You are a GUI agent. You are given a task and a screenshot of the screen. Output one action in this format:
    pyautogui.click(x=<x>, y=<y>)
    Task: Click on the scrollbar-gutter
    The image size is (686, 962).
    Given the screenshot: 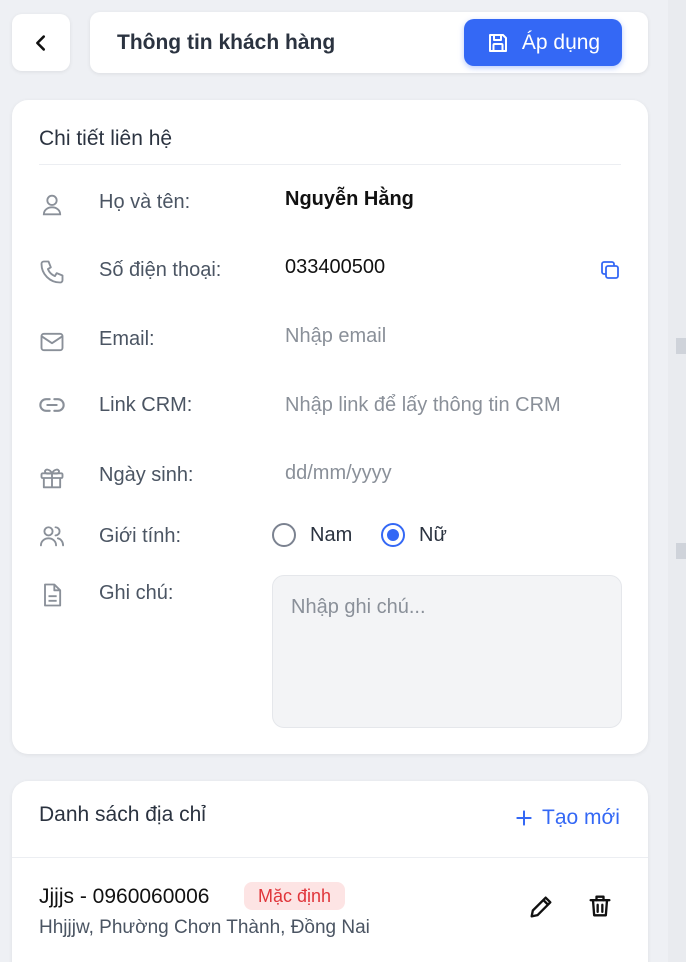 What is the action you would take?
    pyautogui.click(x=677, y=481)
    